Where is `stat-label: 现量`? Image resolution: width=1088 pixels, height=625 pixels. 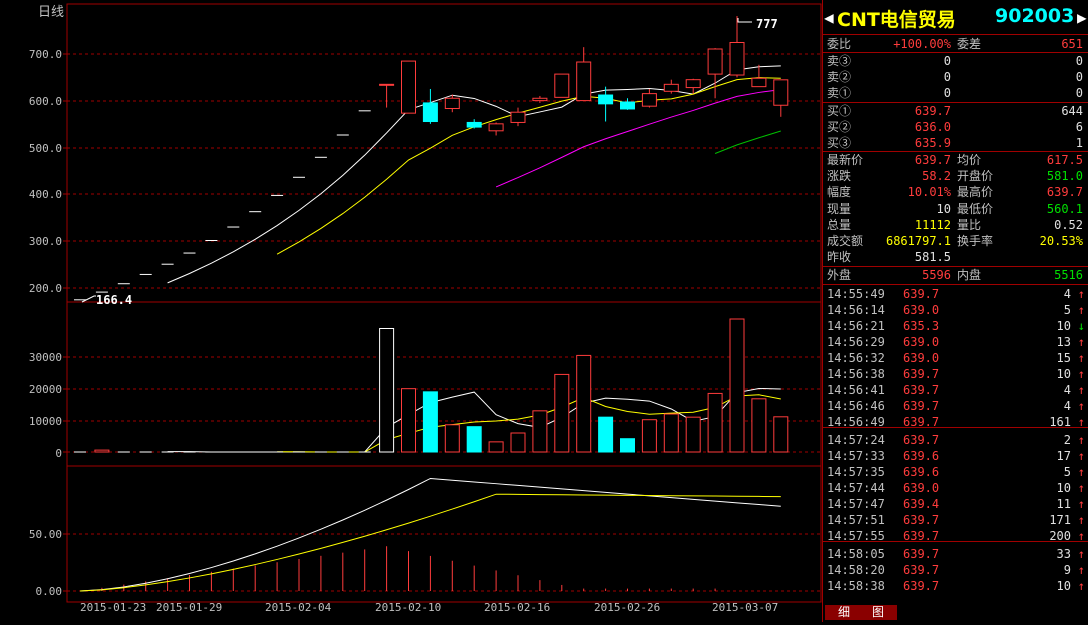
stat-label: 现量 is located at coordinates (839, 208).